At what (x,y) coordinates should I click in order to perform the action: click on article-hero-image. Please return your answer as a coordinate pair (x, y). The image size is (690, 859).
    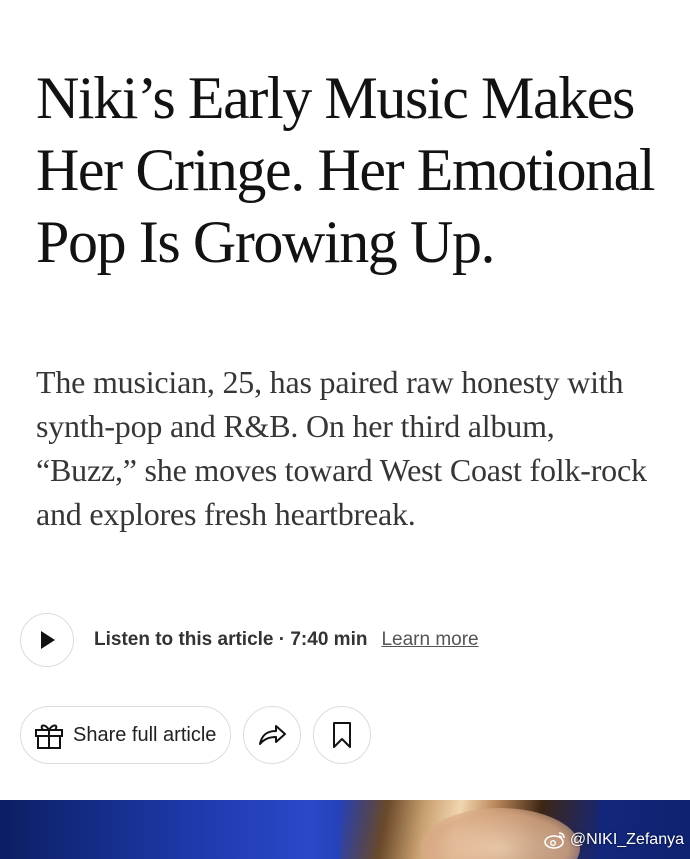
    Looking at the image, I should click on (345, 829).